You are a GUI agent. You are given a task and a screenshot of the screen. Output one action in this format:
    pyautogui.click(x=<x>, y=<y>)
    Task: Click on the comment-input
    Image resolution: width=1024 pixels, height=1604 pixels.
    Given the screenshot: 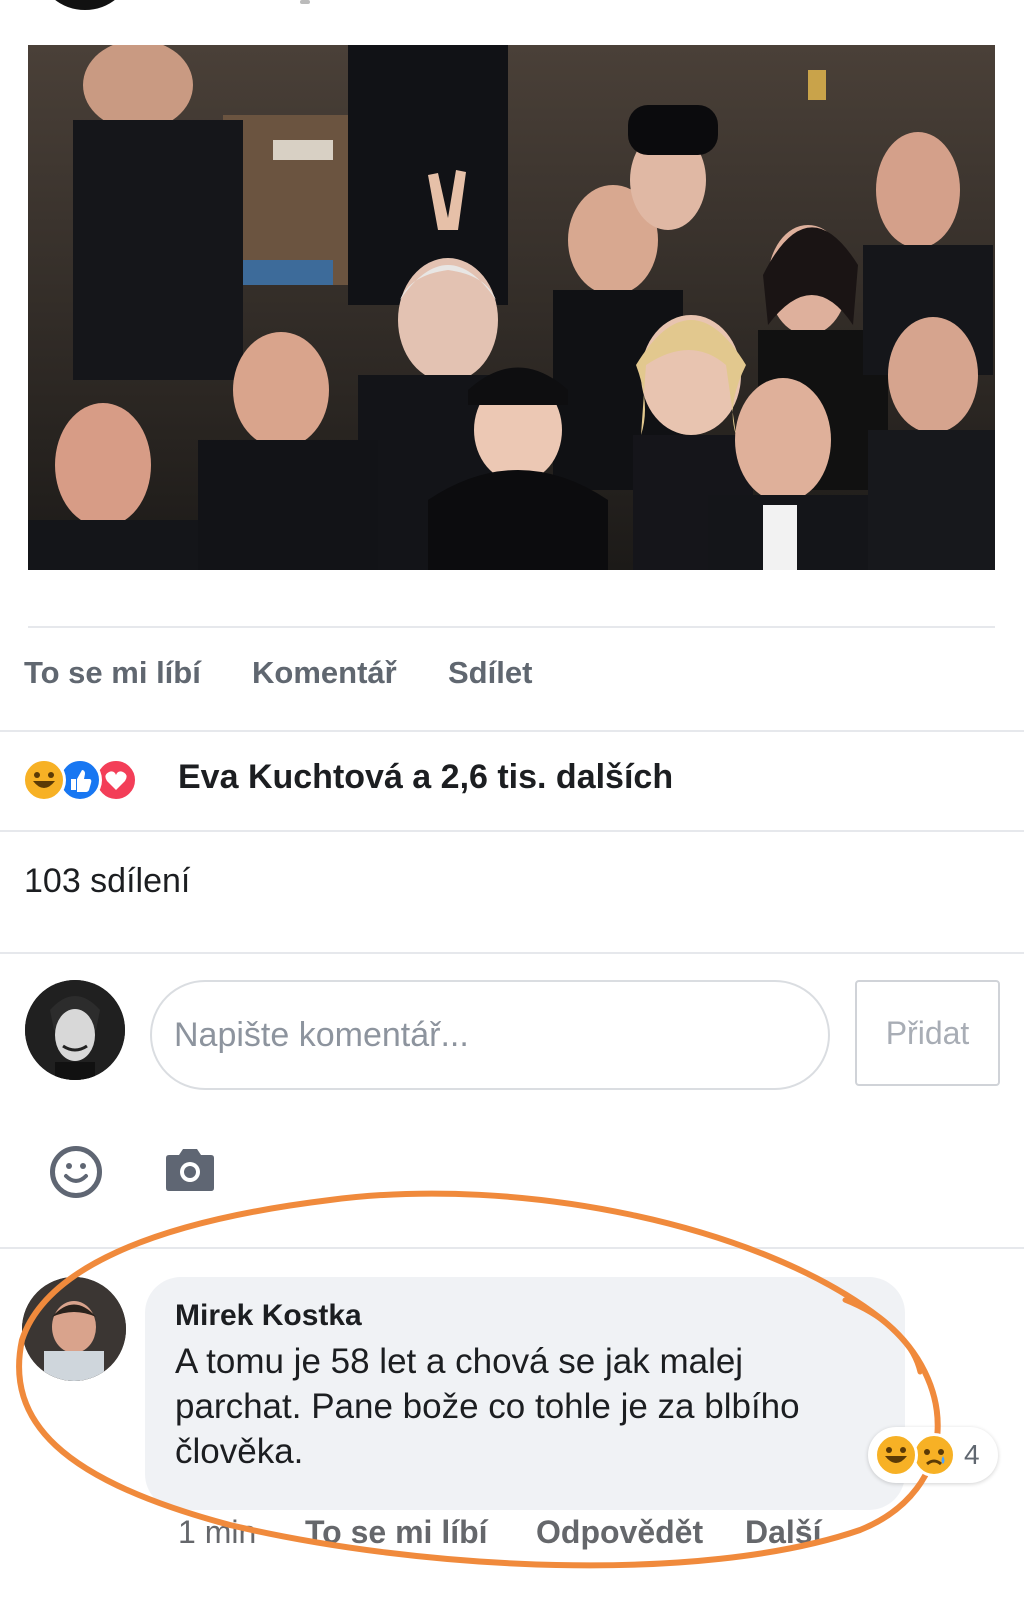 What is the action you would take?
    pyautogui.click(x=490, y=1035)
    